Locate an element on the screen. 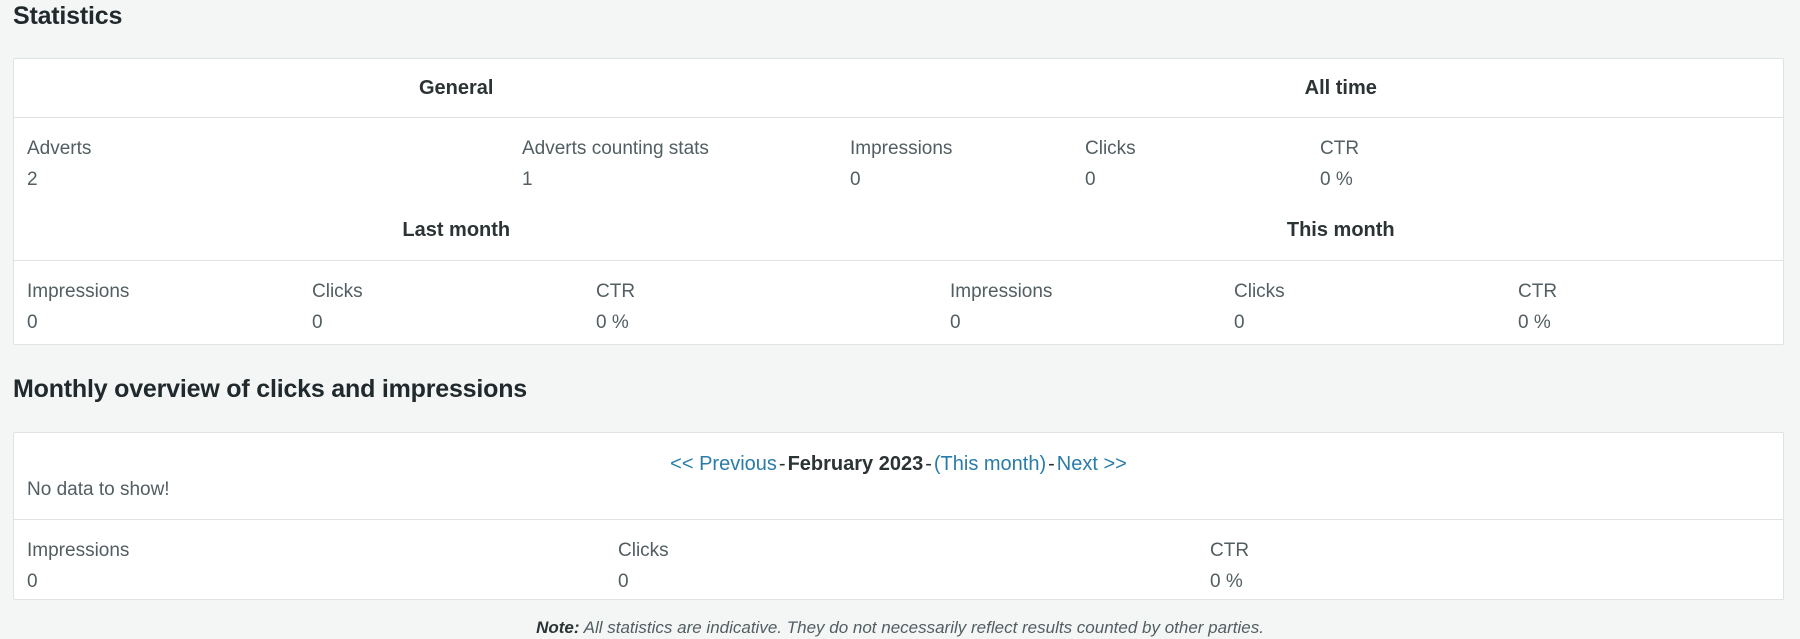  next-month-link: Next >> is located at coordinates (1092, 464).